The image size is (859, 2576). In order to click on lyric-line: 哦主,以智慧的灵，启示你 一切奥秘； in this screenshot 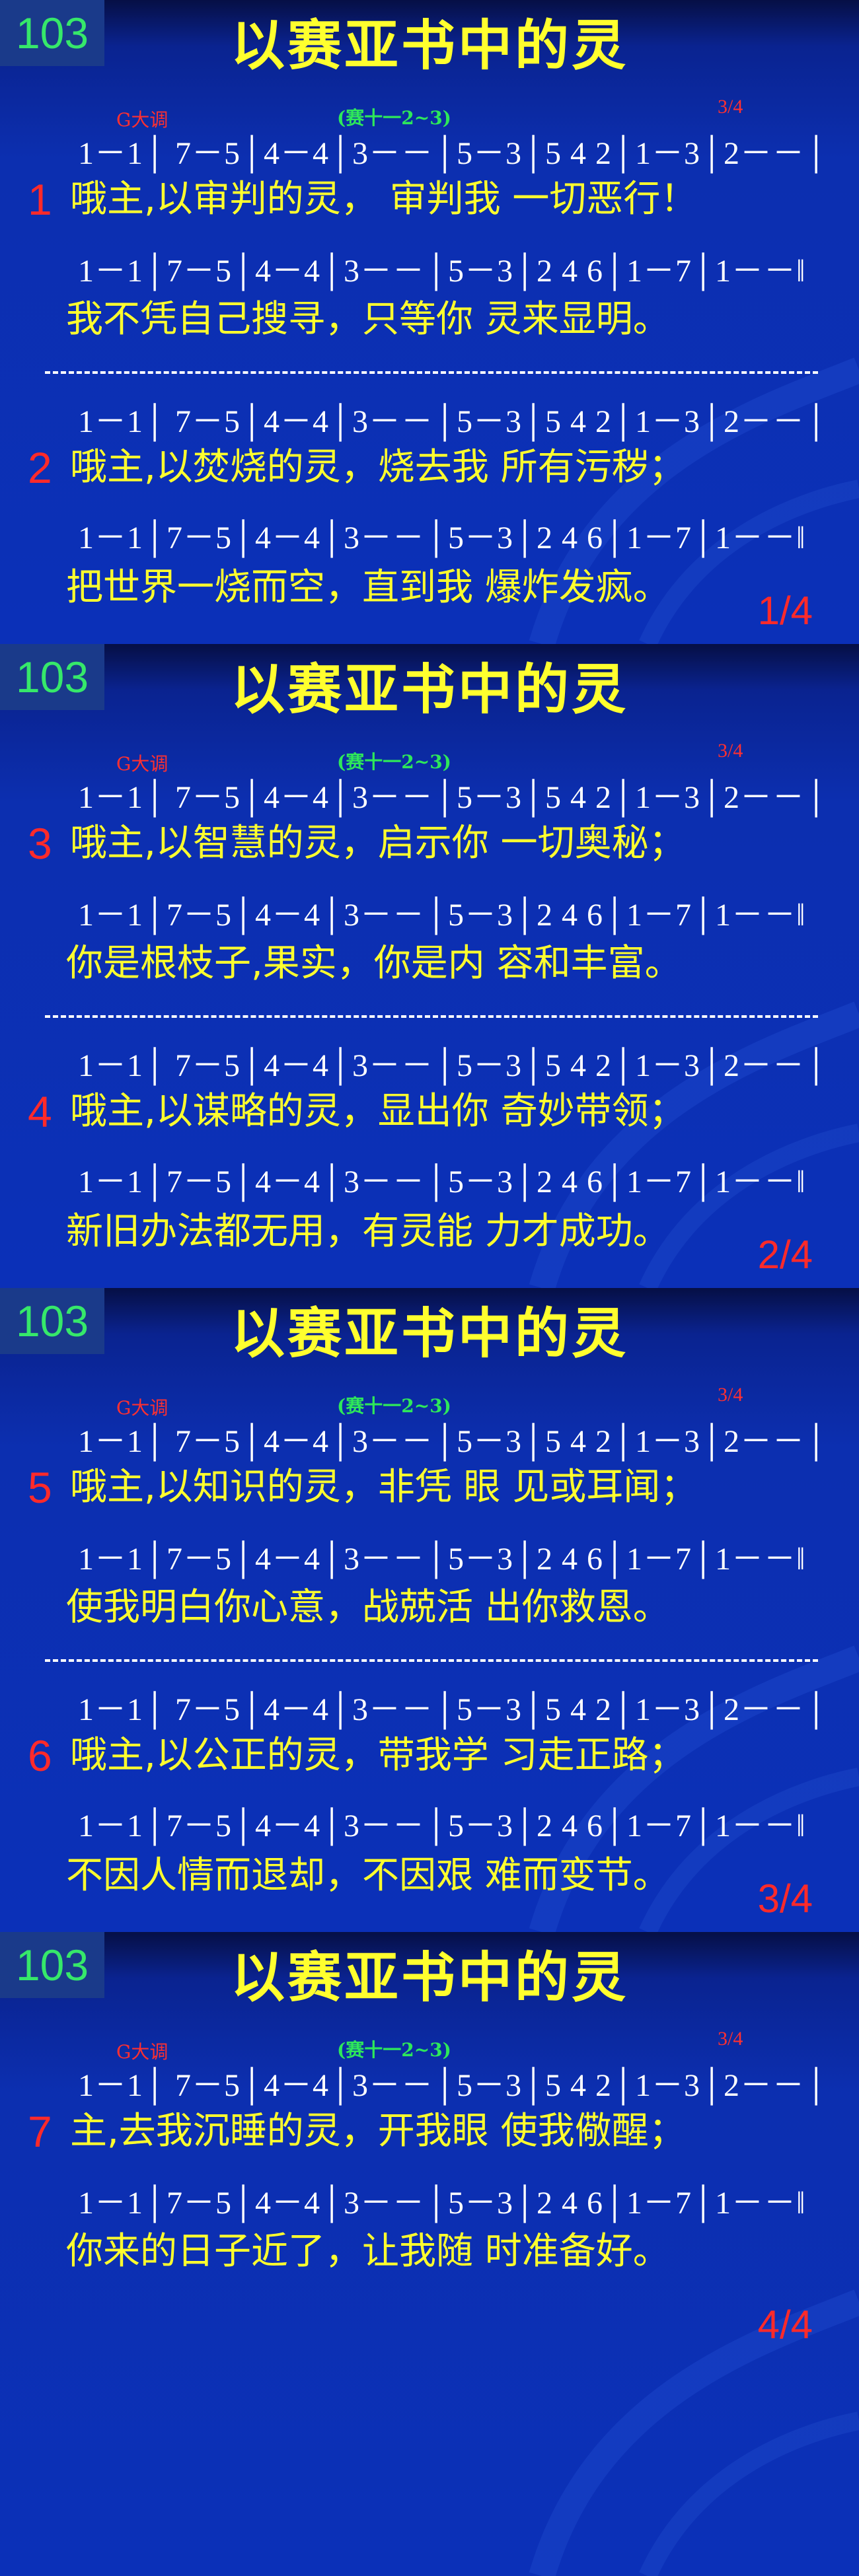, I will do `click(378, 843)`.